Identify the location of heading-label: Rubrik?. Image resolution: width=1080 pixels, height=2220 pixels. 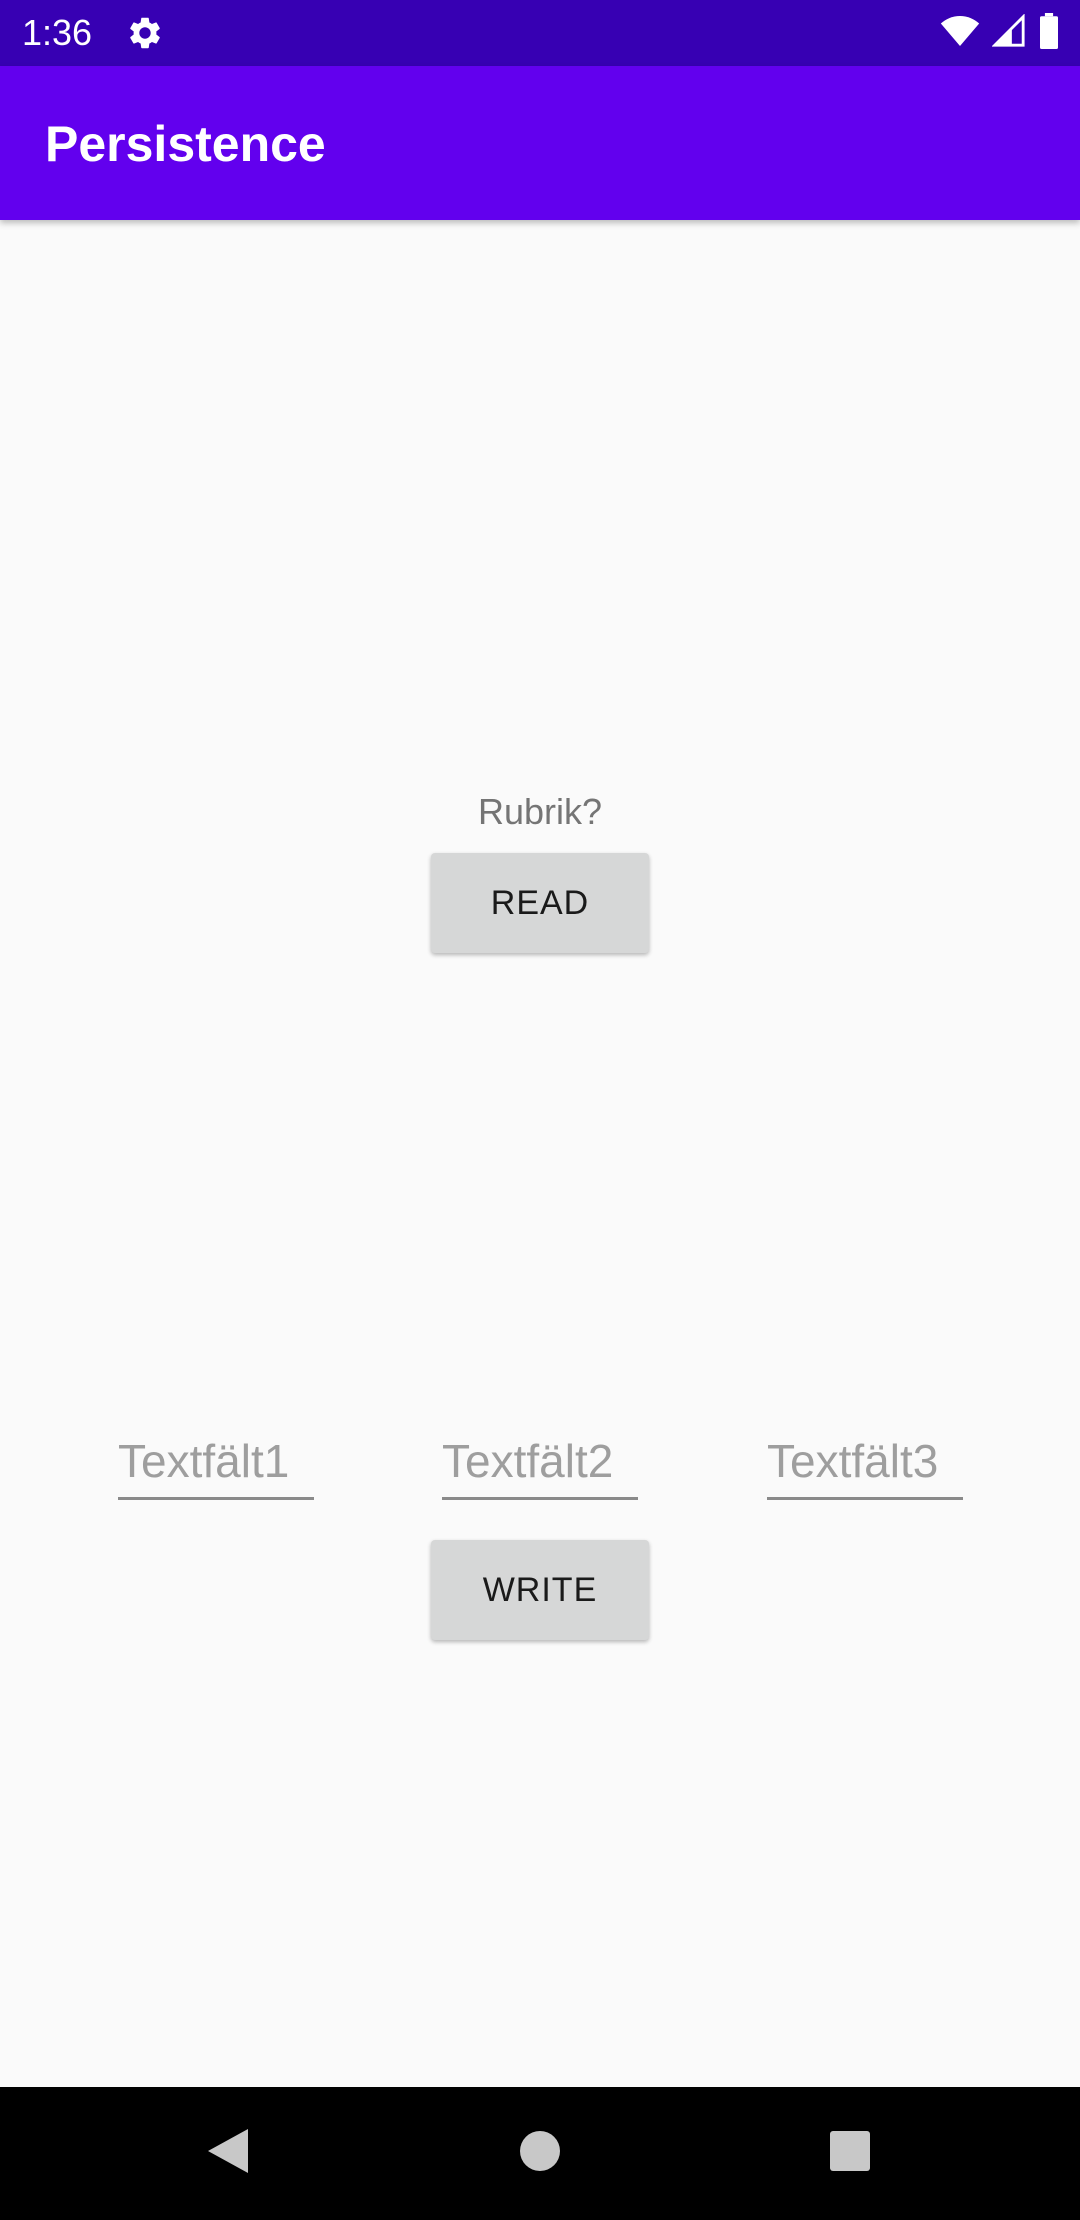
(540, 811).